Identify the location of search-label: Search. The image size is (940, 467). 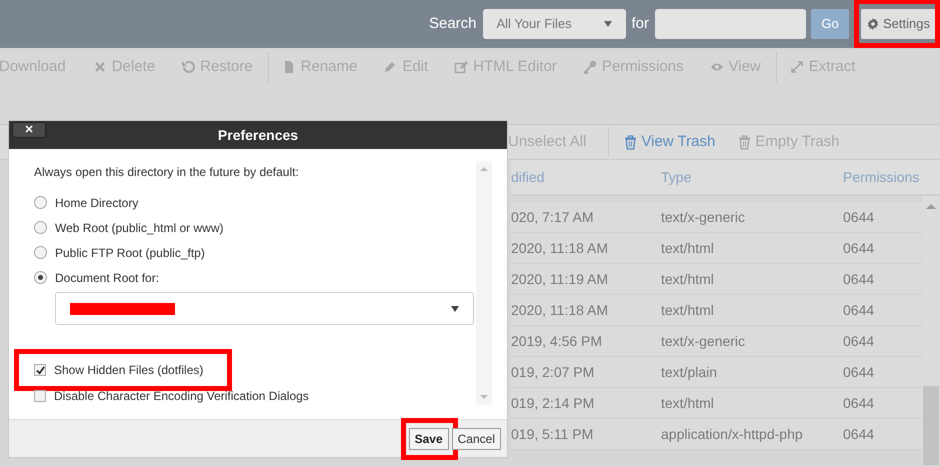
(452, 24).